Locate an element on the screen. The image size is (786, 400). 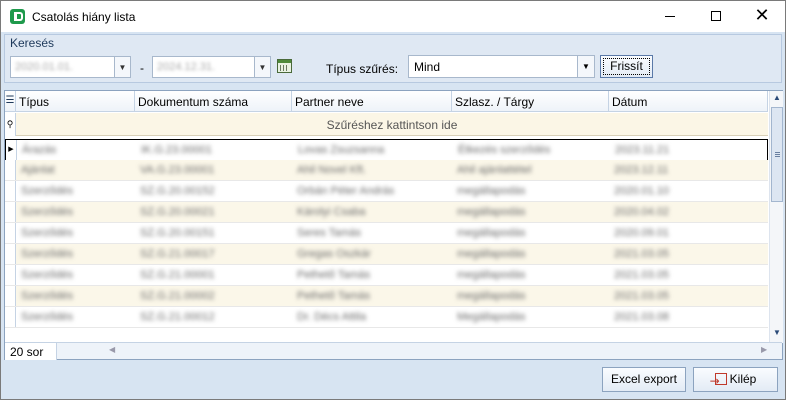
date-from-dropdown: ▼ is located at coordinates (122, 67).